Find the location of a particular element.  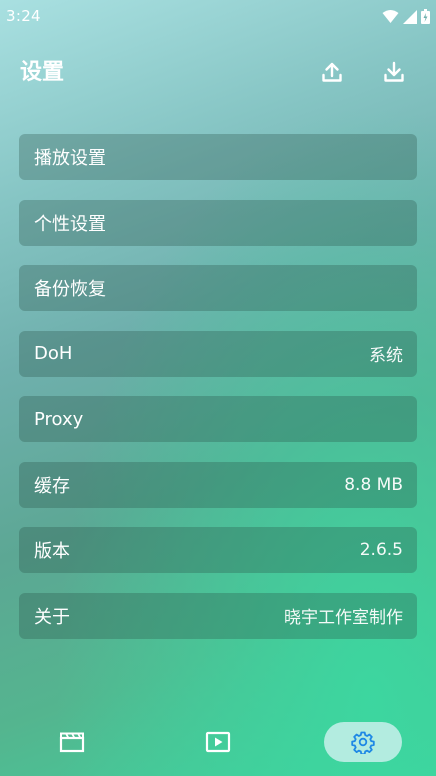

settings-row-label: 缓存 is located at coordinates (52, 486).